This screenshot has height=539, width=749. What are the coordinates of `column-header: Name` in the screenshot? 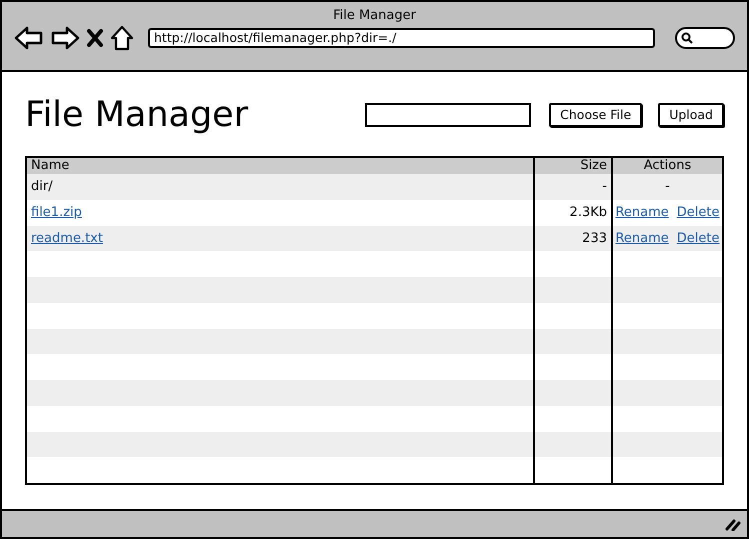 It's located at (50, 166).